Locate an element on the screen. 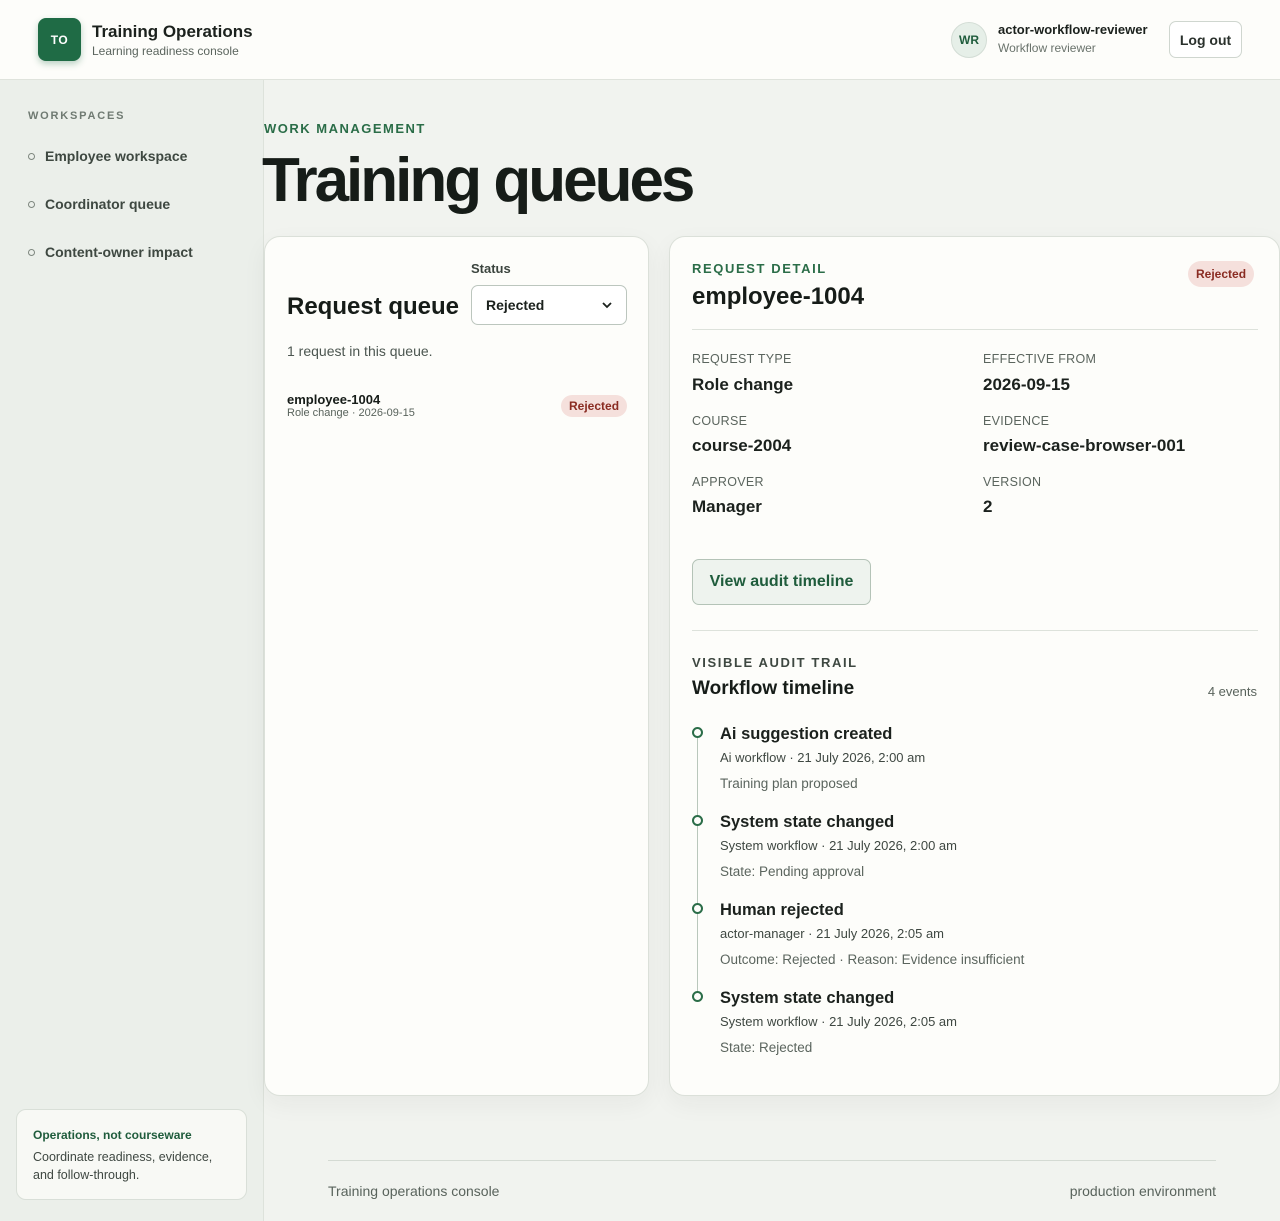 Image resolution: width=1280 pixels, height=1221 pixels. sidebar-item-content-owner-impact: Content-owner impact is located at coordinates (110, 252).